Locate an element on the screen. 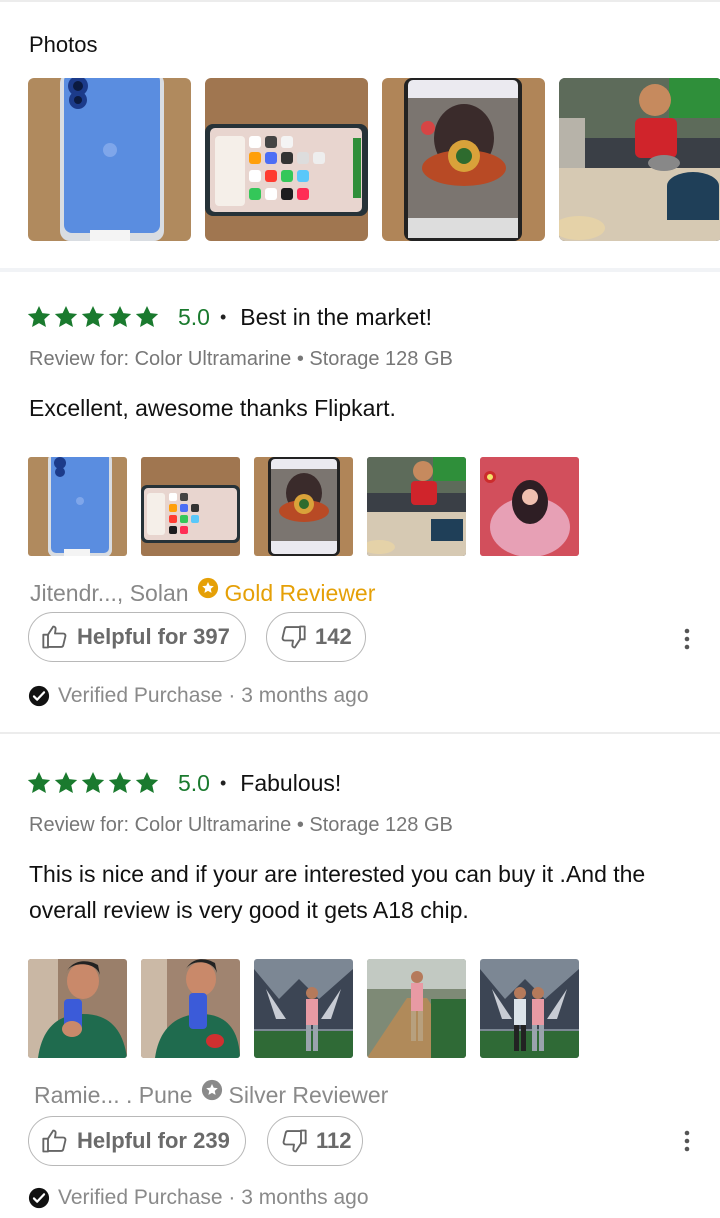 This screenshot has width=720, height=1218. helpful-button: Helpful for 239 is located at coordinates (137, 1141).